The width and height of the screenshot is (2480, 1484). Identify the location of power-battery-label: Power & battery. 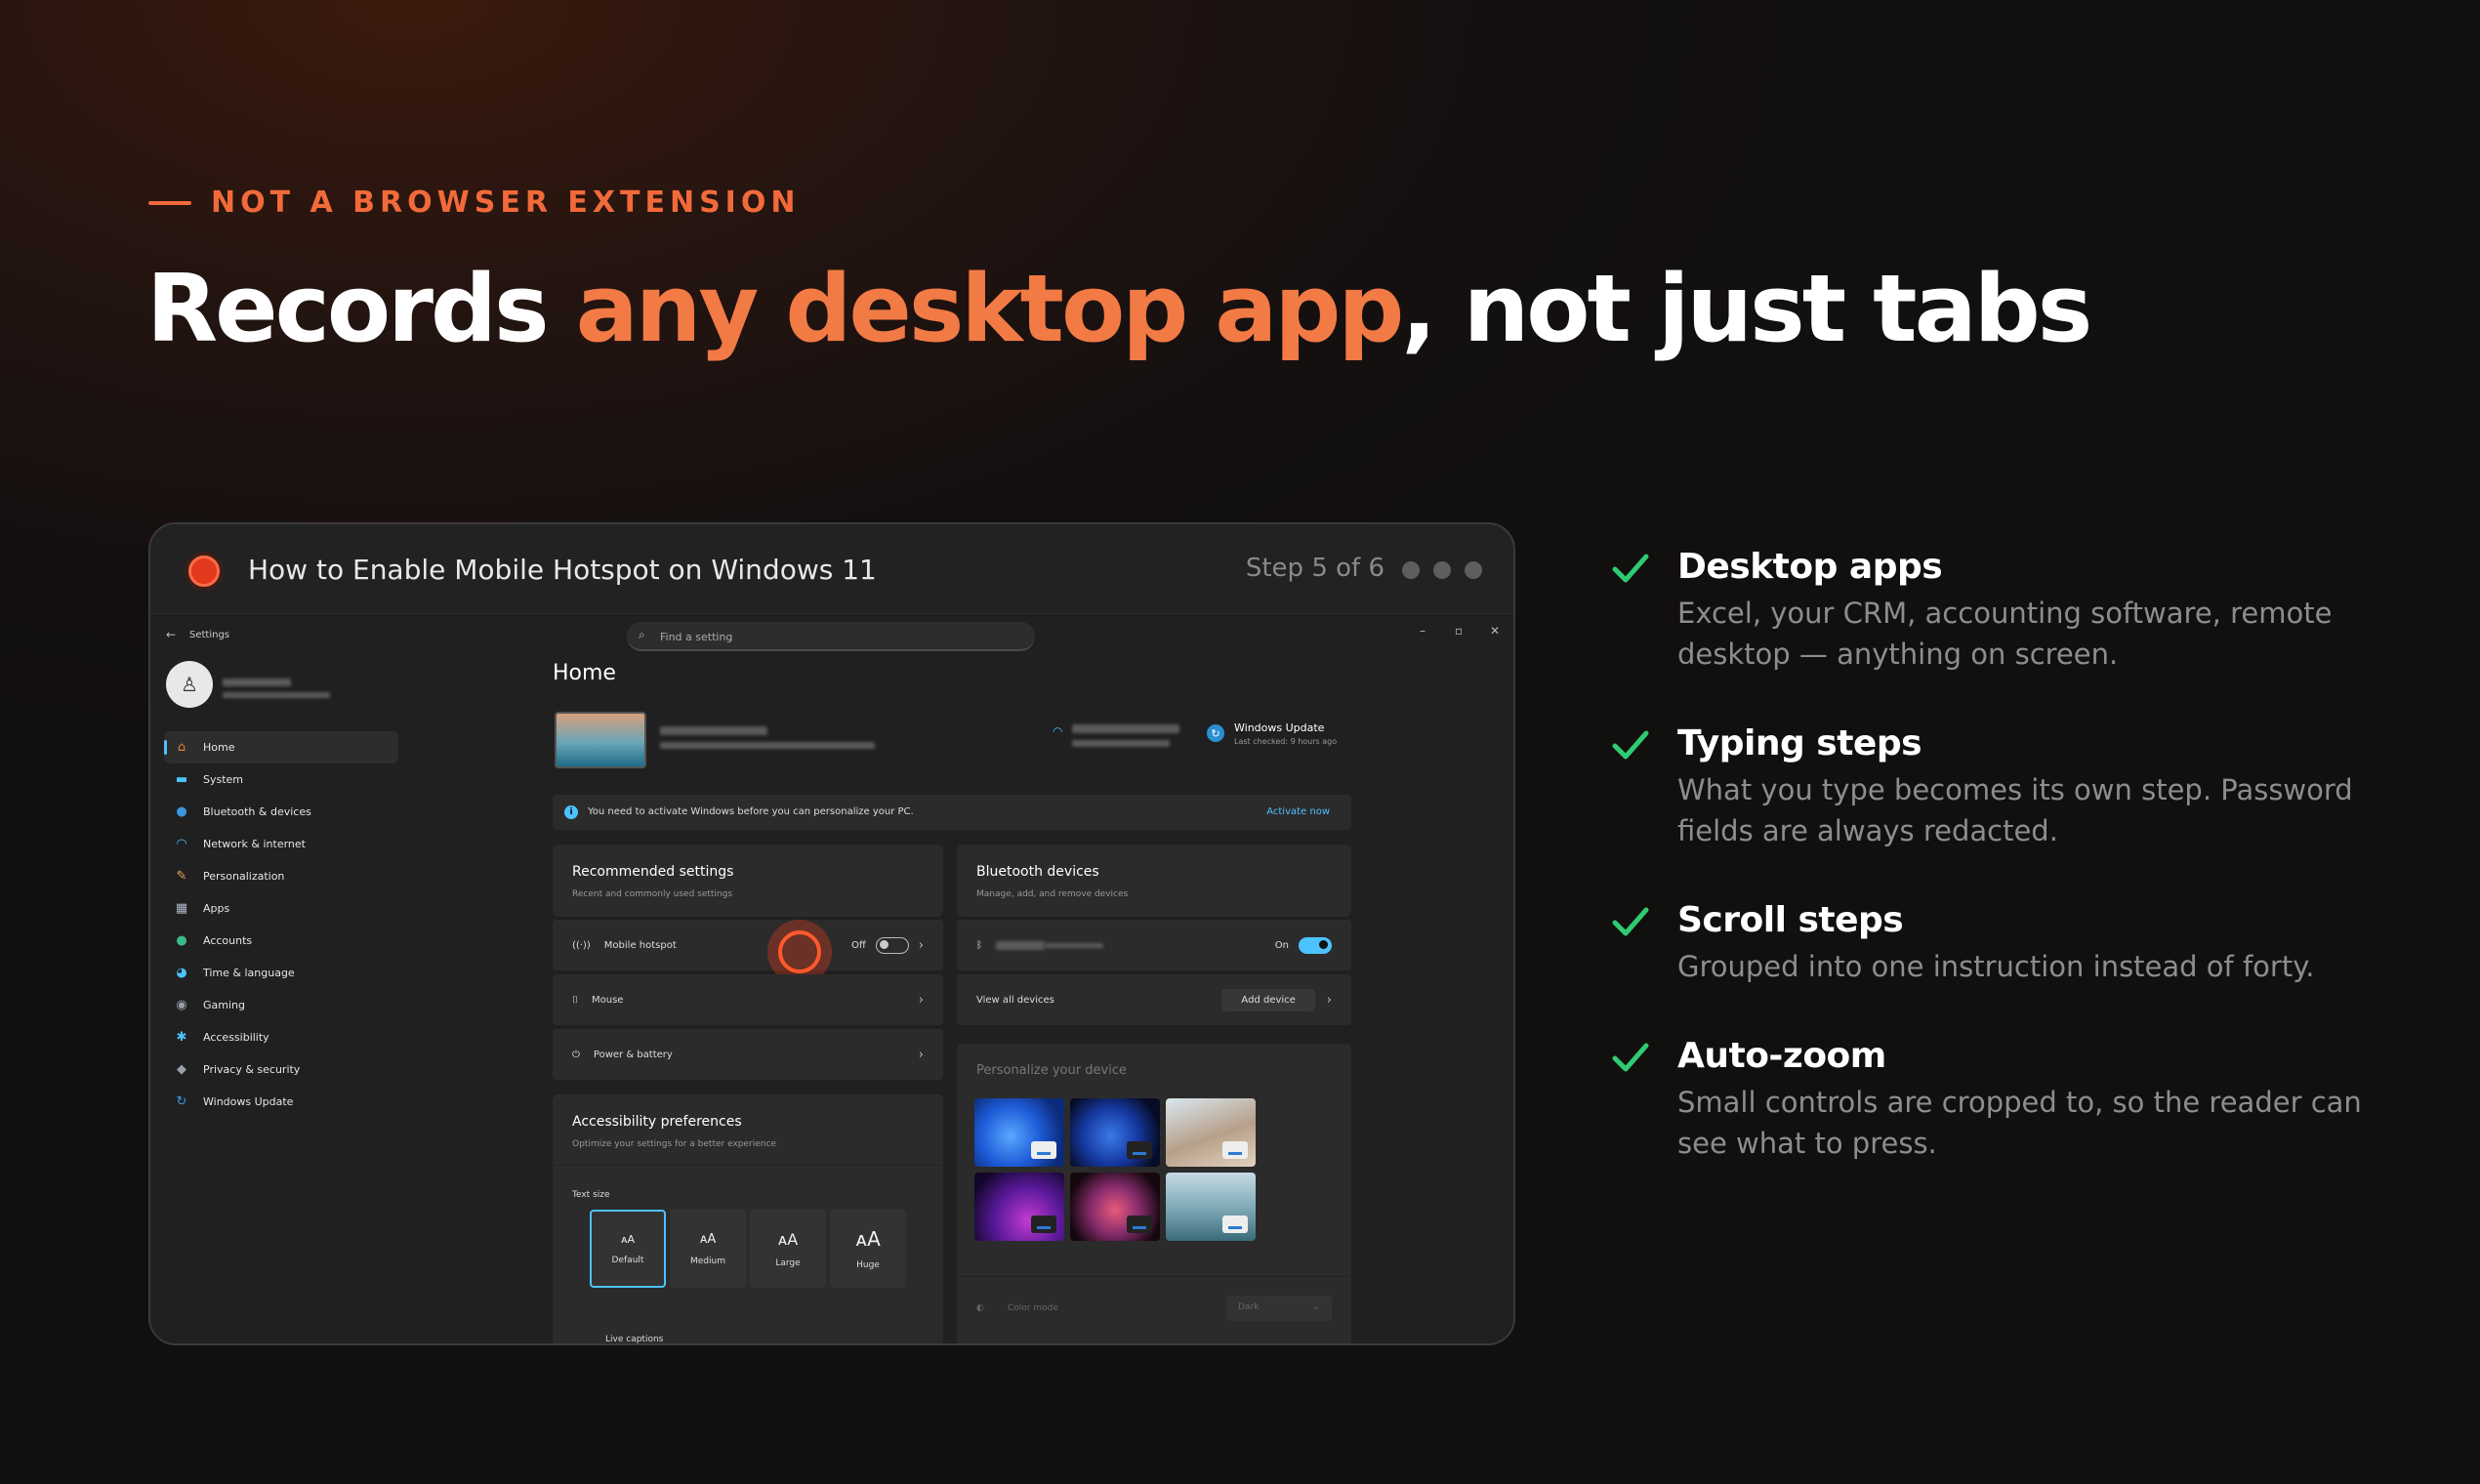
(633, 1055).